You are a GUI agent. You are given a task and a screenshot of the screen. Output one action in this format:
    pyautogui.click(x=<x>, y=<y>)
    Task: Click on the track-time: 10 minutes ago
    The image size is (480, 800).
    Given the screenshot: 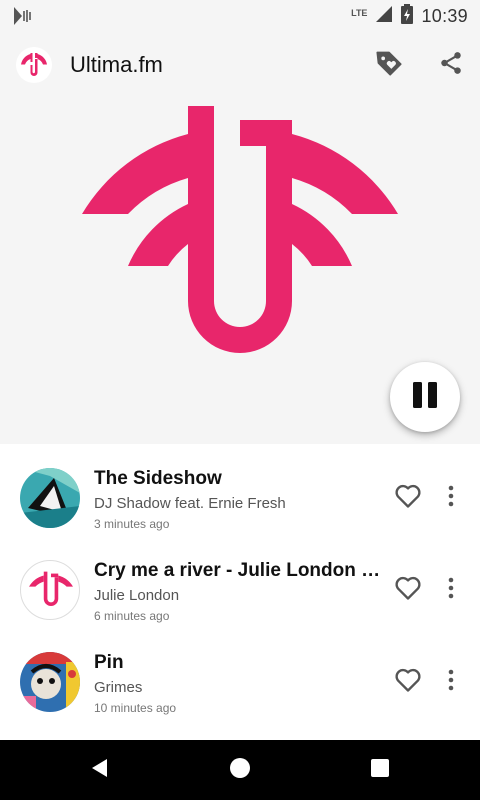 What is the action you would take?
    pyautogui.click(x=135, y=708)
    